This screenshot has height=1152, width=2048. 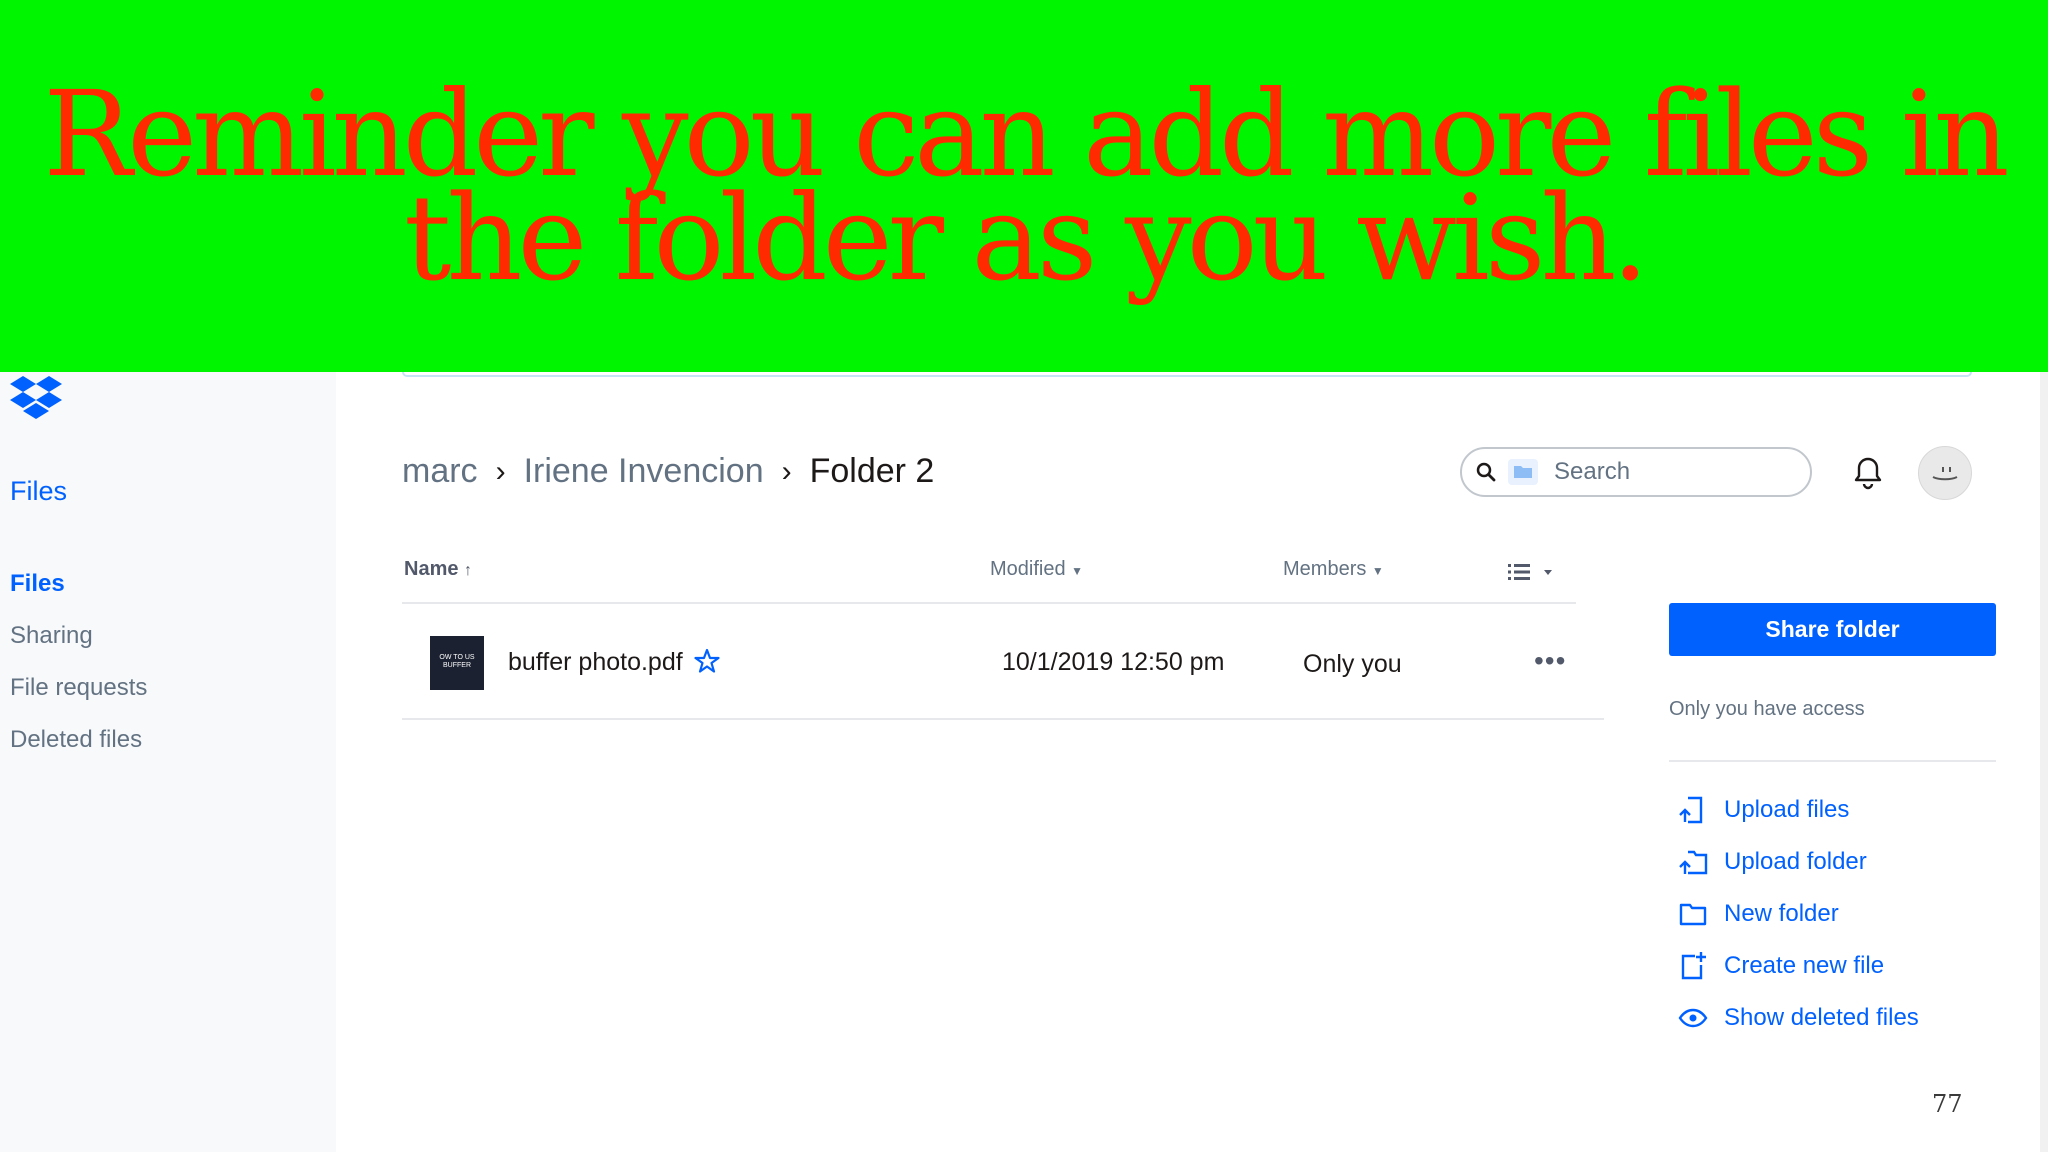 I want to click on sidebar-title: Files, so click(x=38, y=491).